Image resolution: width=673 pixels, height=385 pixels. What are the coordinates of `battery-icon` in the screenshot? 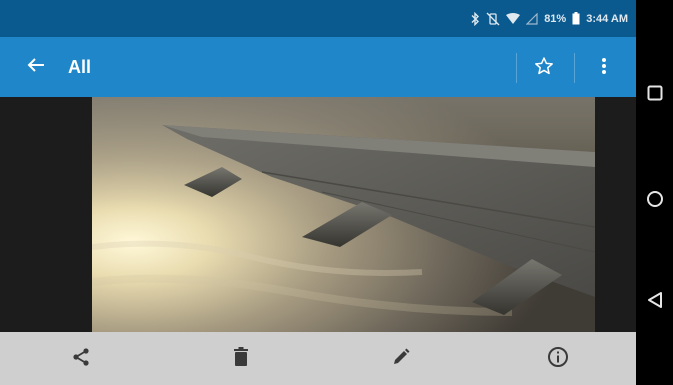 It's located at (576, 18).